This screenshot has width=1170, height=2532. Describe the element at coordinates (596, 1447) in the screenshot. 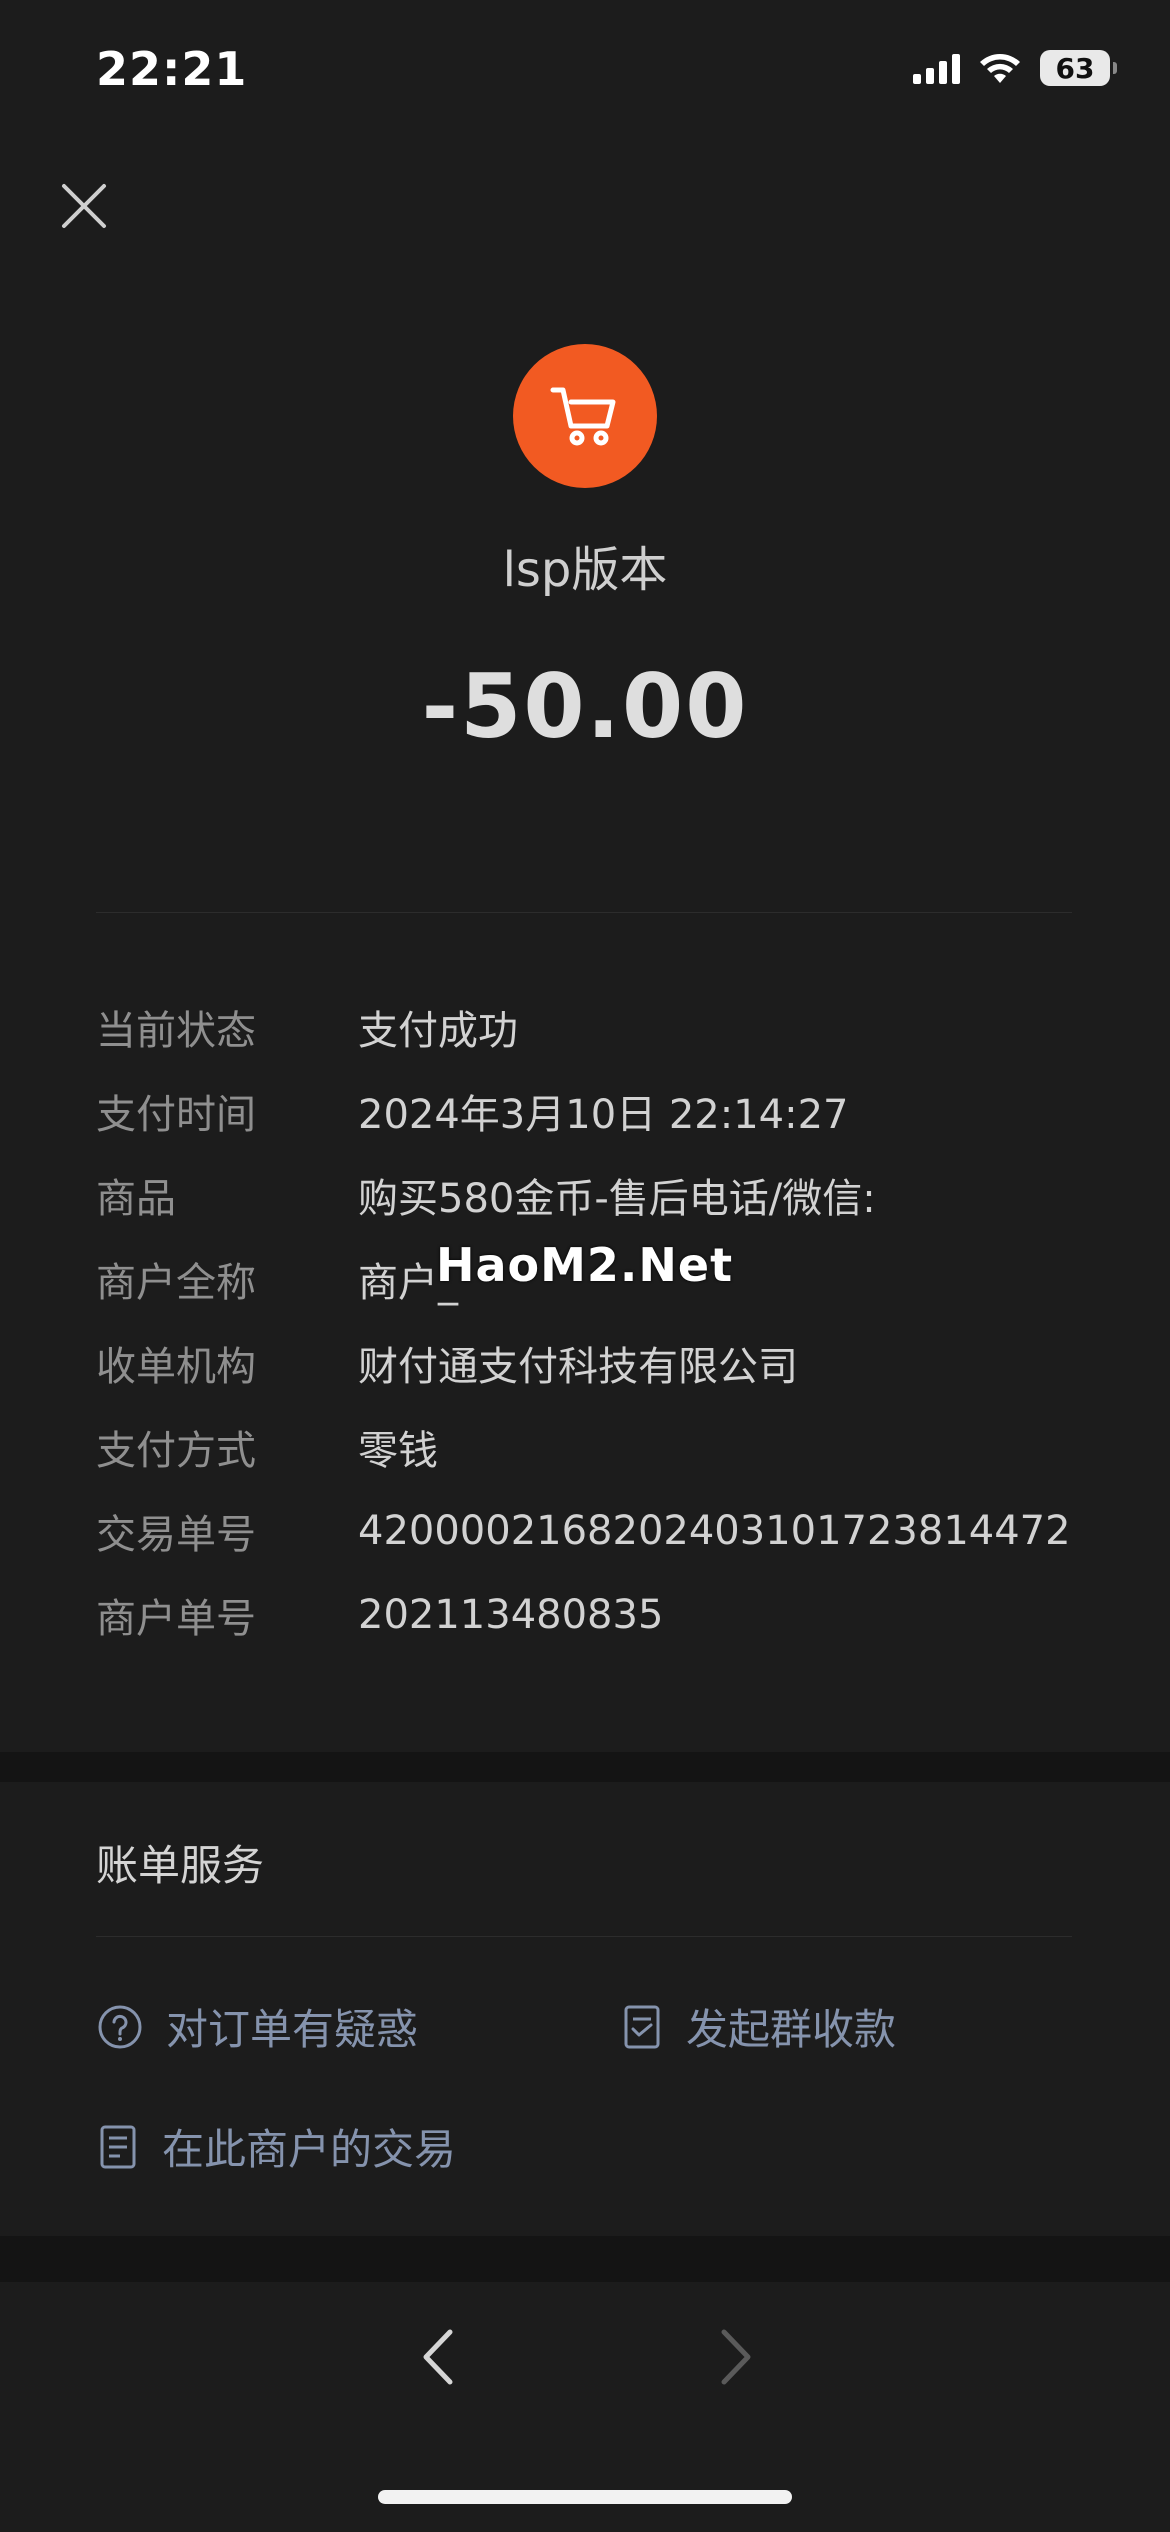

I see `detail-row-payment-method: 支付方式 零钱` at that location.